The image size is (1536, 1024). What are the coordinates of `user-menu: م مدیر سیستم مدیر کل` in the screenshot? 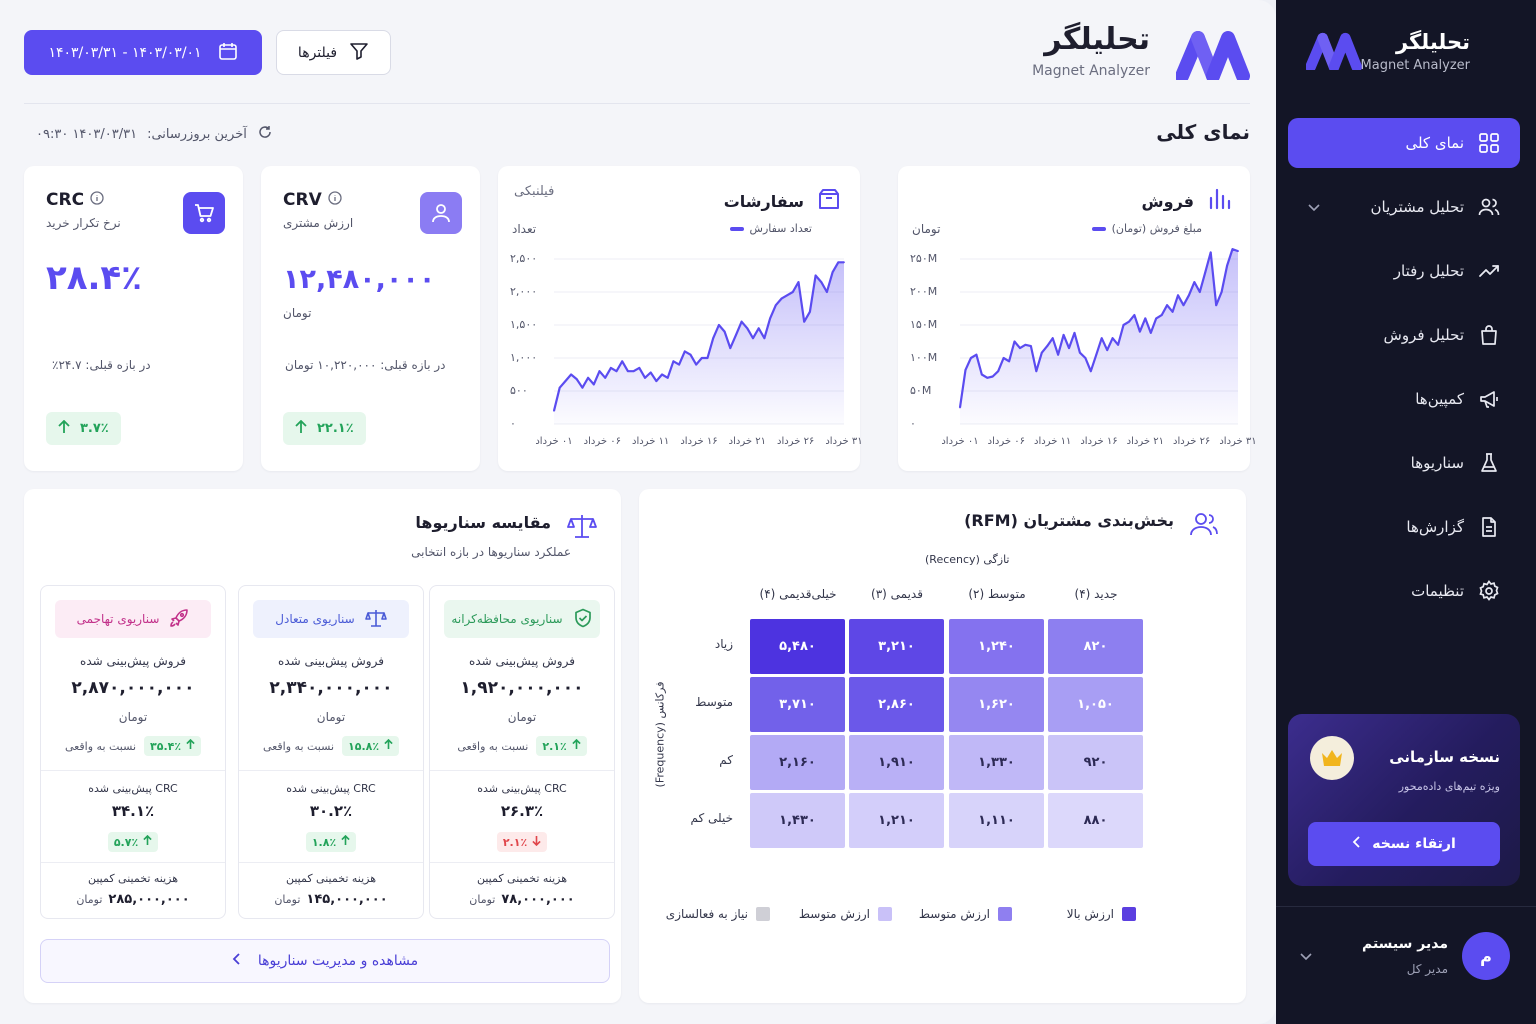 It's located at (1404, 956).